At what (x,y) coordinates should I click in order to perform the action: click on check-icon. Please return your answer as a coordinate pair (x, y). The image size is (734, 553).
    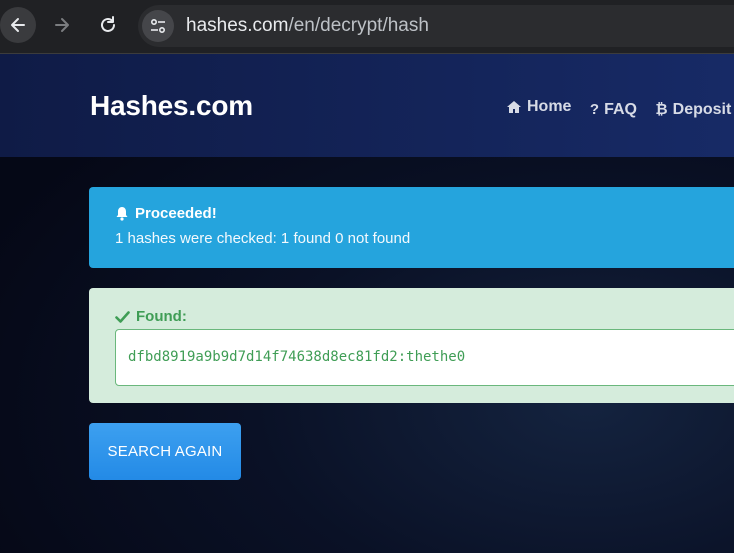
    Looking at the image, I should click on (122, 316).